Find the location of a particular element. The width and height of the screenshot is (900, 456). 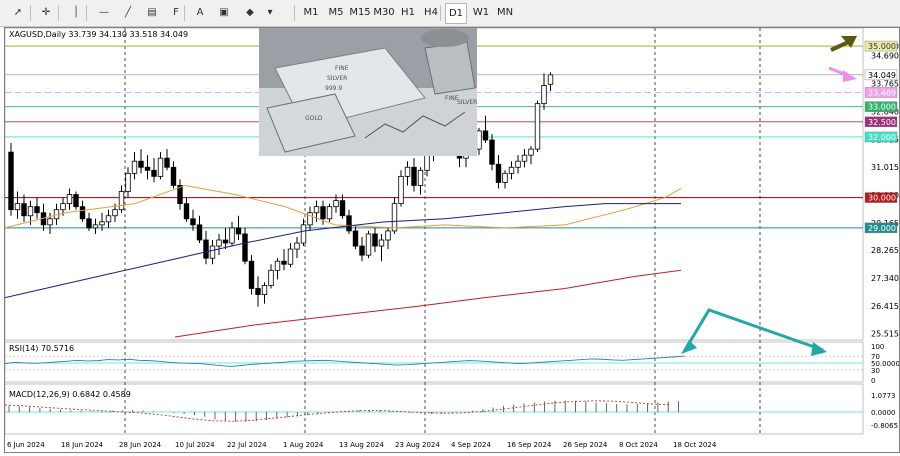

label-icon: ▣ is located at coordinates (224, 12).